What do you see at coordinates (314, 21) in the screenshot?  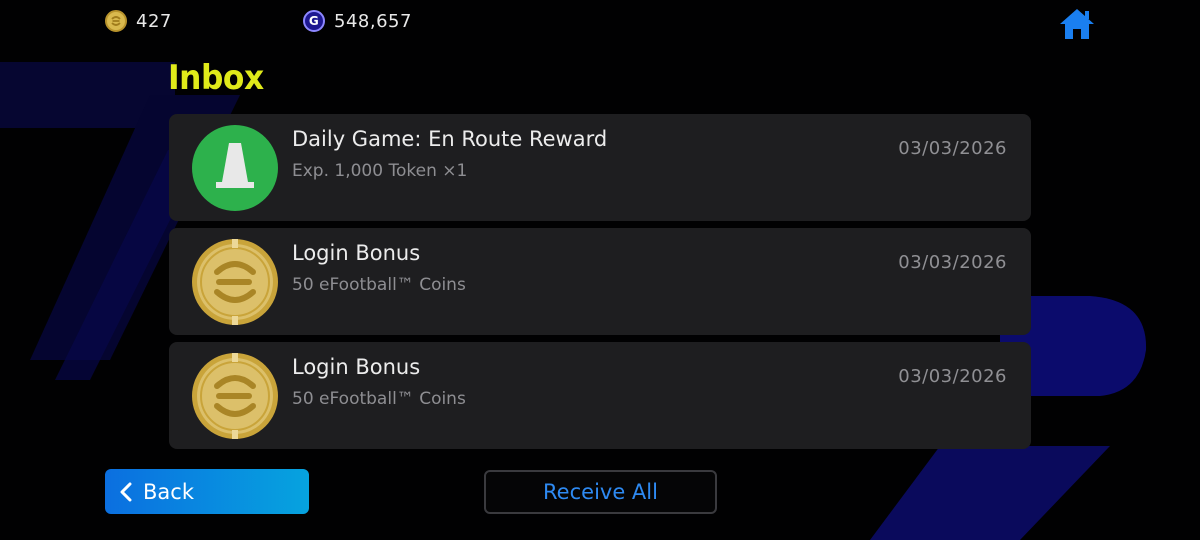 I see `gp-icon: G` at bounding box center [314, 21].